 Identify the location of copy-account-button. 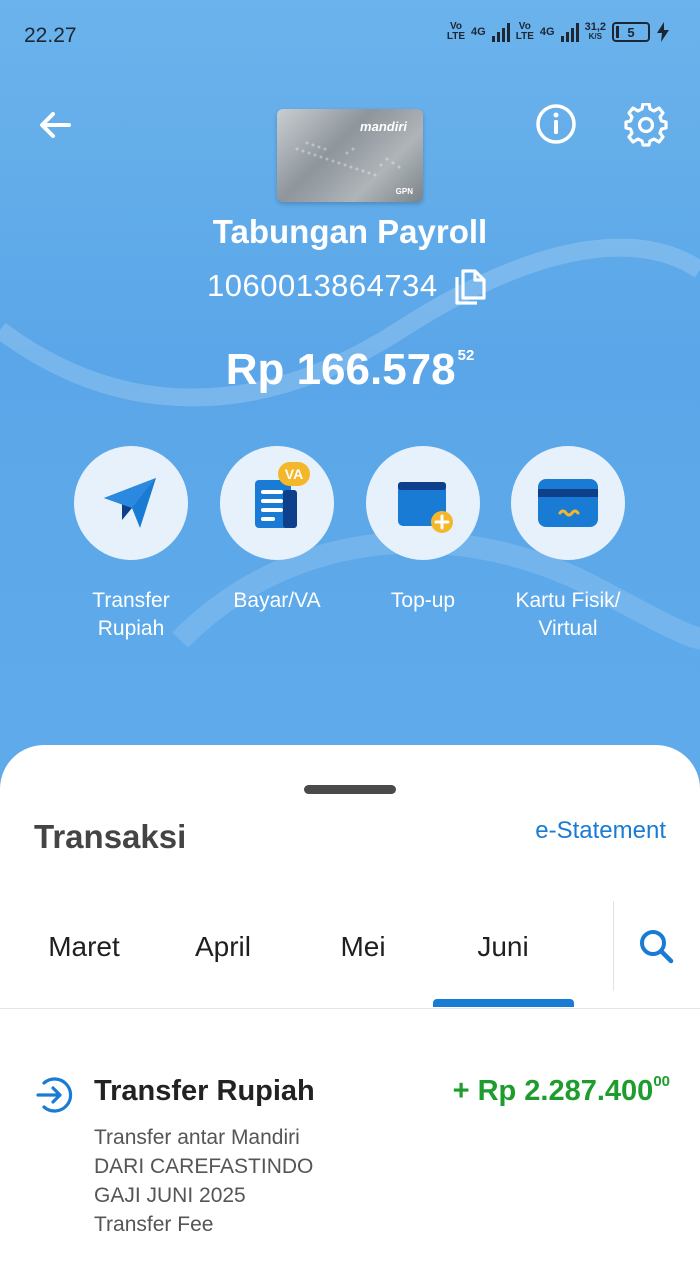
(470, 285).